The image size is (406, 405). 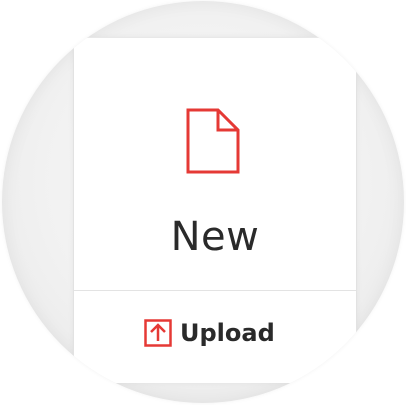 I want to click on upload-label: Upload, so click(x=227, y=333).